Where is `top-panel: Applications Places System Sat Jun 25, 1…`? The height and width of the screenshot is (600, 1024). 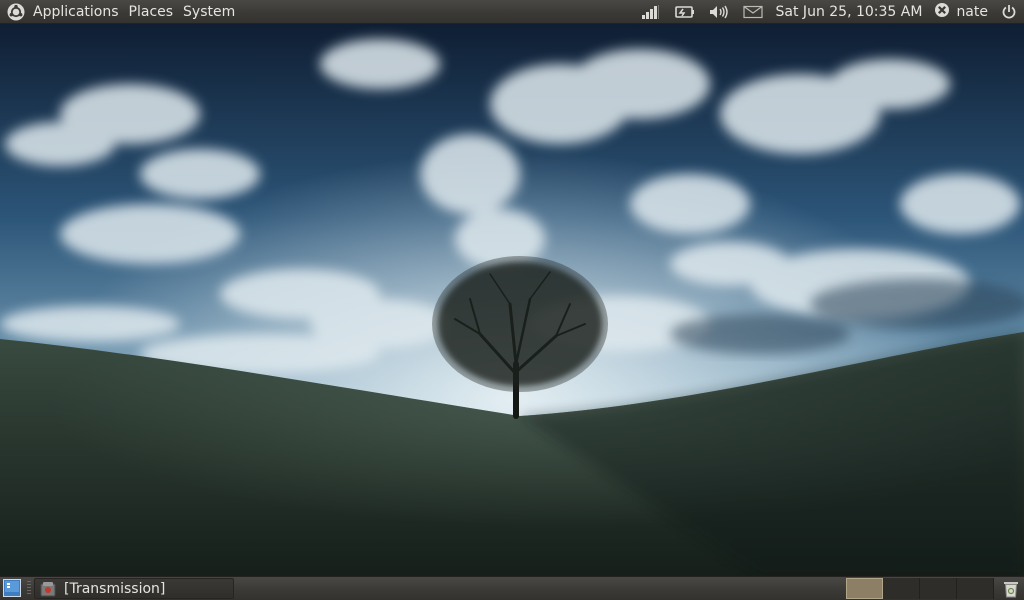 top-panel: Applications Places System Sat Jun 25, 1… is located at coordinates (512, 12).